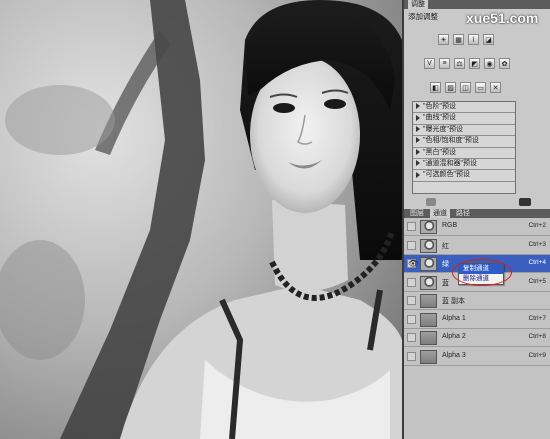 The image size is (550, 439). I want to click on preset-label: "色相/饱和度"预设, so click(451, 141).